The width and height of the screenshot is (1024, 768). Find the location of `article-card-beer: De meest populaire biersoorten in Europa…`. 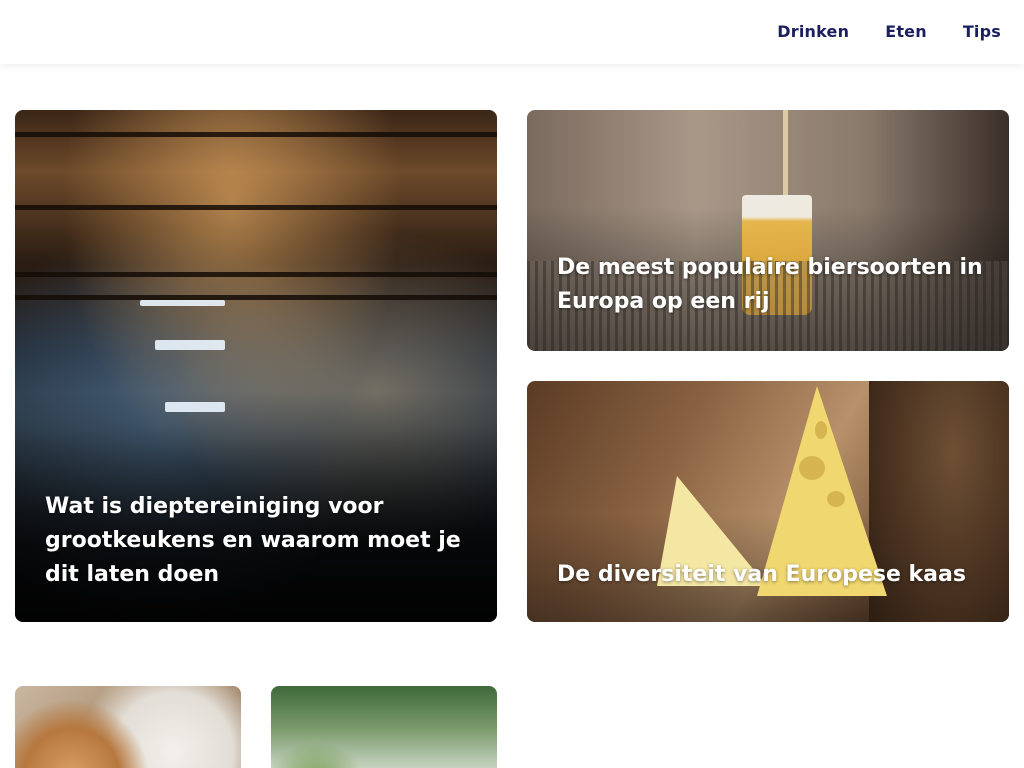

article-card-beer: De meest populaire biersoorten in Europa… is located at coordinates (768, 230).